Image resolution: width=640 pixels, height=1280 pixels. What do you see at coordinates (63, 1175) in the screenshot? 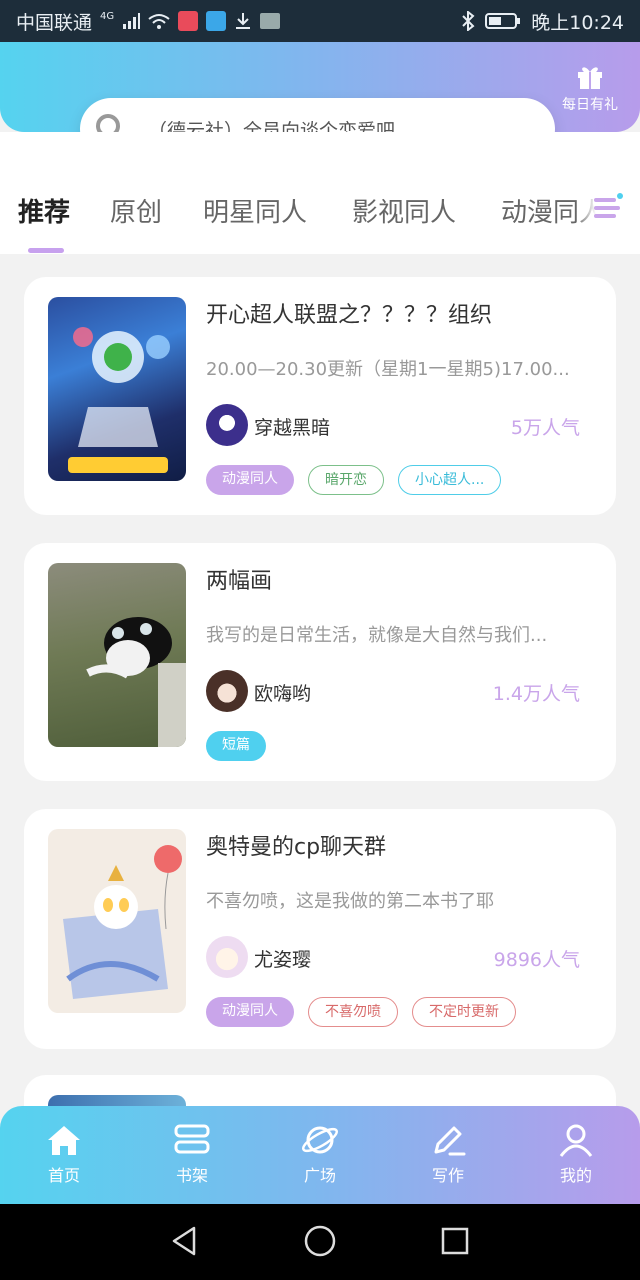
I see `nav-label: 首页` at bounding box center [63, 1175].